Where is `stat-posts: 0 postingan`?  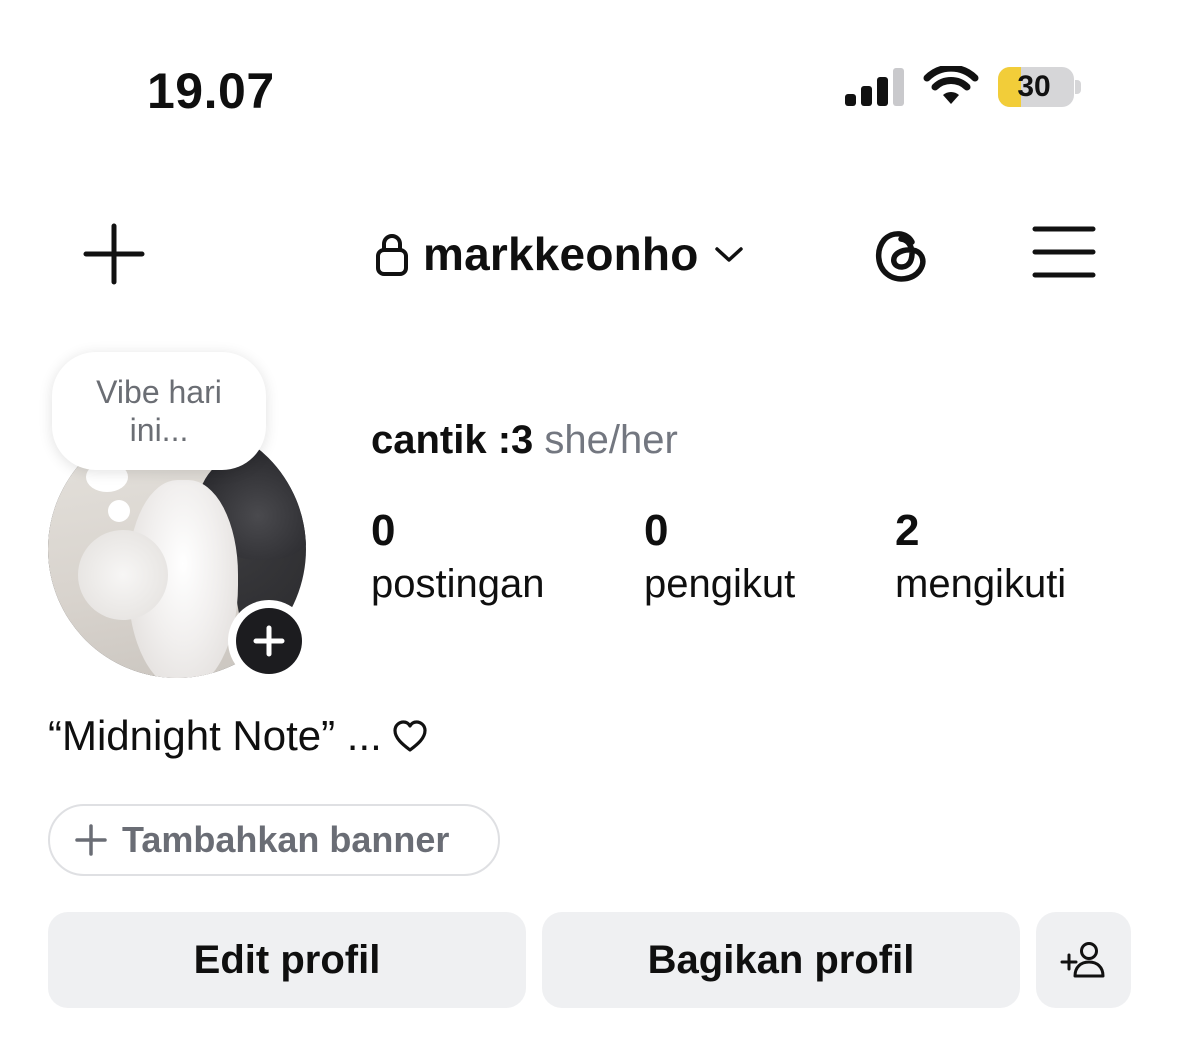 stat-posts: 0 postingan is located at coordinates (457, 559).